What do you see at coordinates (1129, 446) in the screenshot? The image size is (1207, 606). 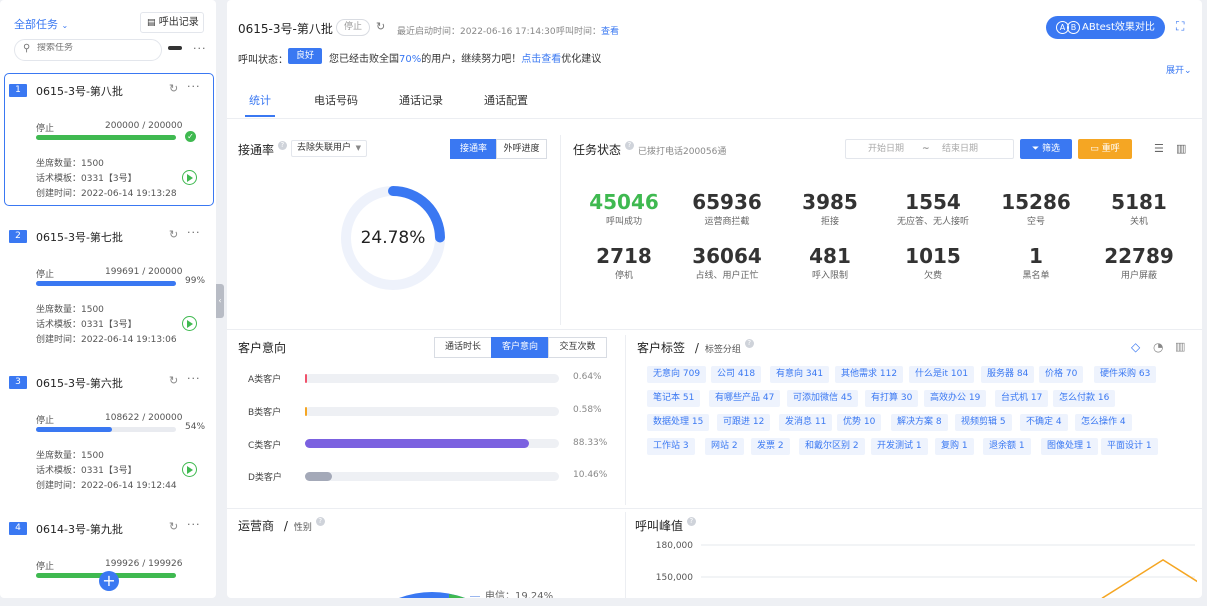 I see `tag-chip: 平面设计 1` at bounding box center [1129, 446].